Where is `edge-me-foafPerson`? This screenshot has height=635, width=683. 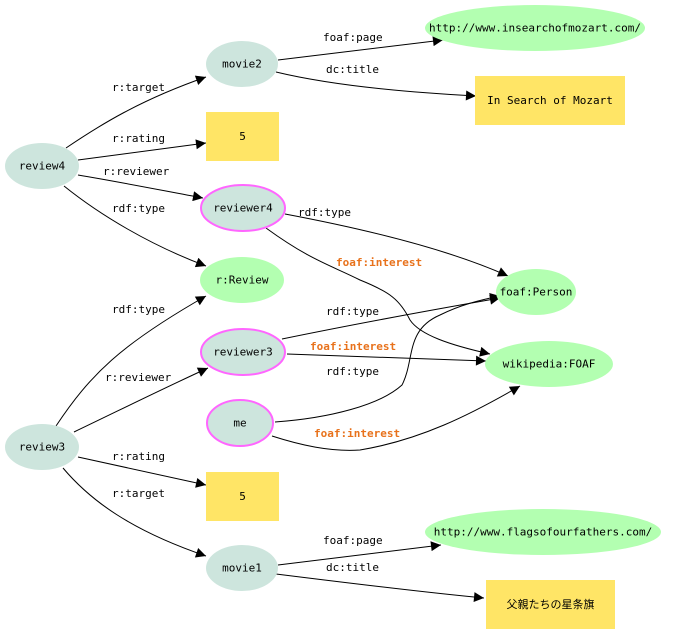 edge-me-foafPerson is located at coordinates (387, 358).